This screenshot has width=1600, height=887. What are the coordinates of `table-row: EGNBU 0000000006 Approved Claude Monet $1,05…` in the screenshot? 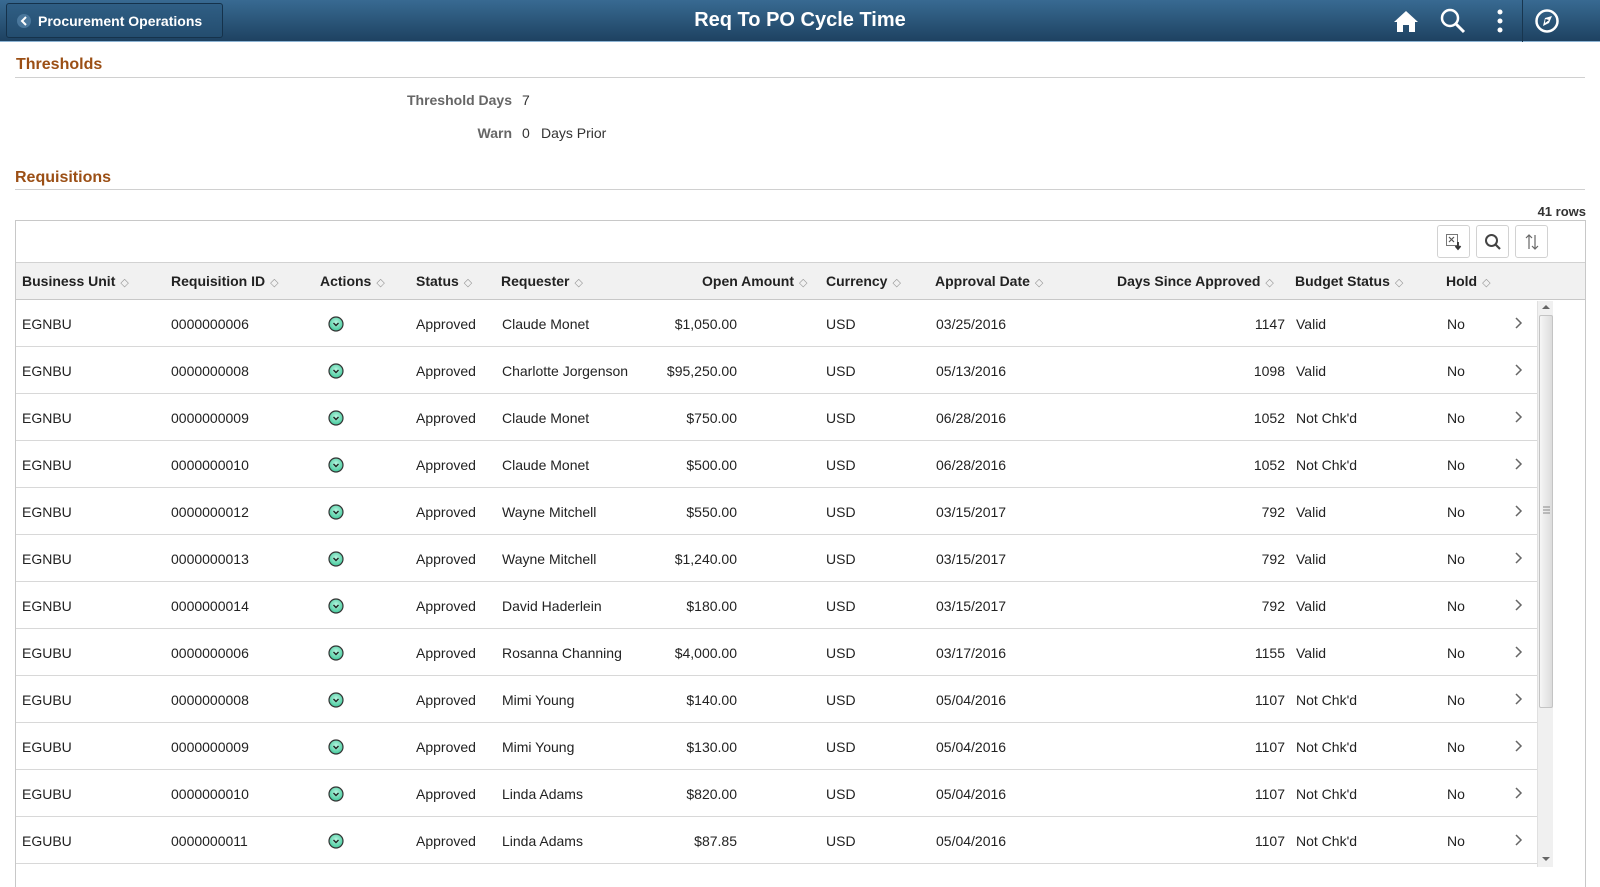 It's located at (776, 323).